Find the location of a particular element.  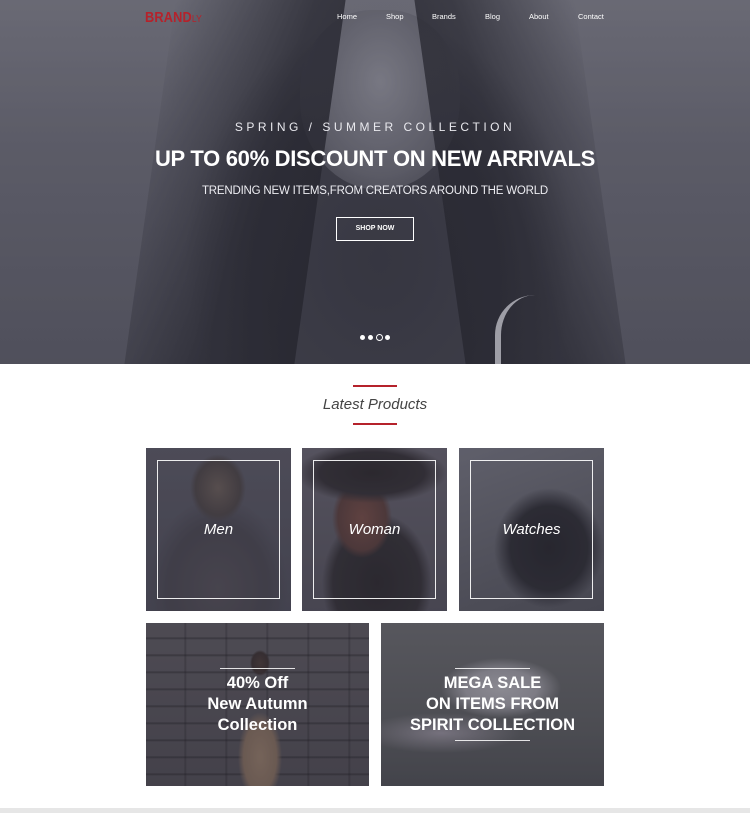

category-label-men: Men is located at coordinates (218, 529).